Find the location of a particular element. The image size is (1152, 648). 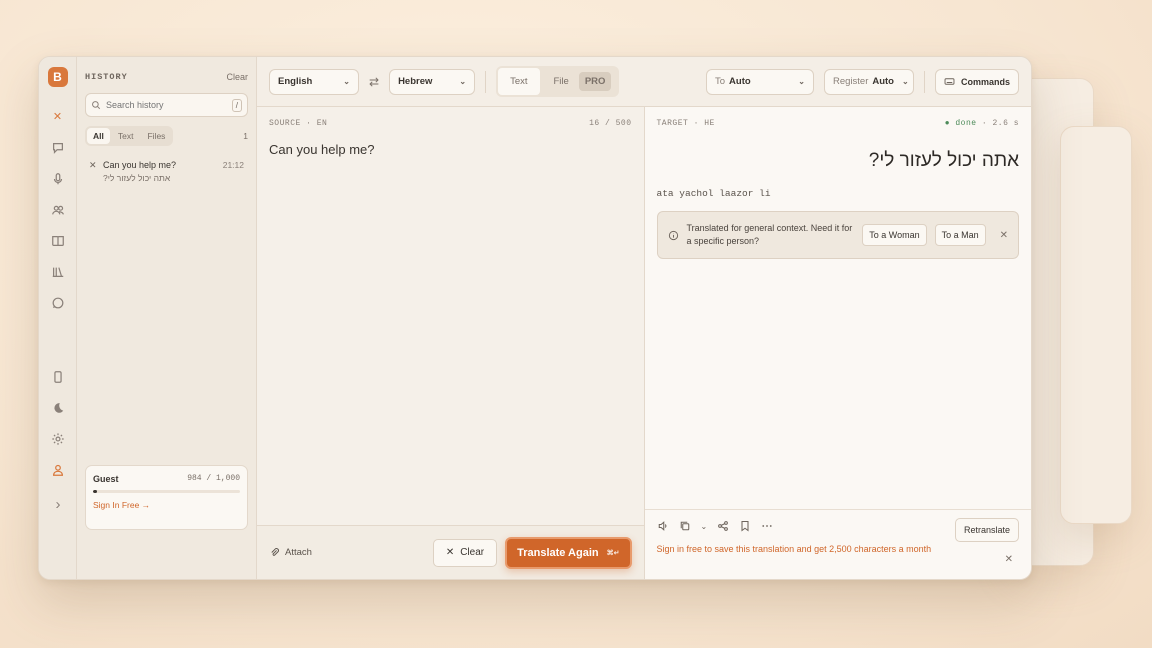

remove-item-icon: ✕ is located at coordinates (93, 171).